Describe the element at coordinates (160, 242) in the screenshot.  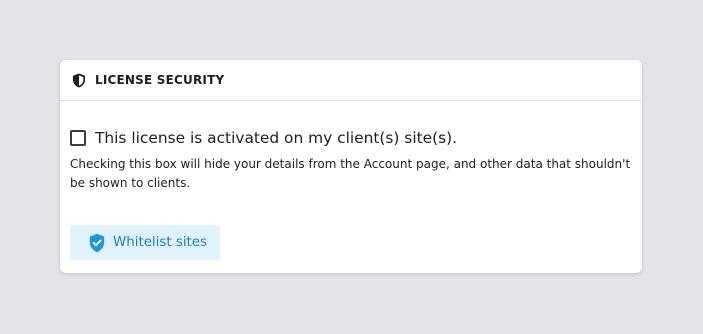
I see `whitelist-sites-button-label: Whitelist sites` at that location.